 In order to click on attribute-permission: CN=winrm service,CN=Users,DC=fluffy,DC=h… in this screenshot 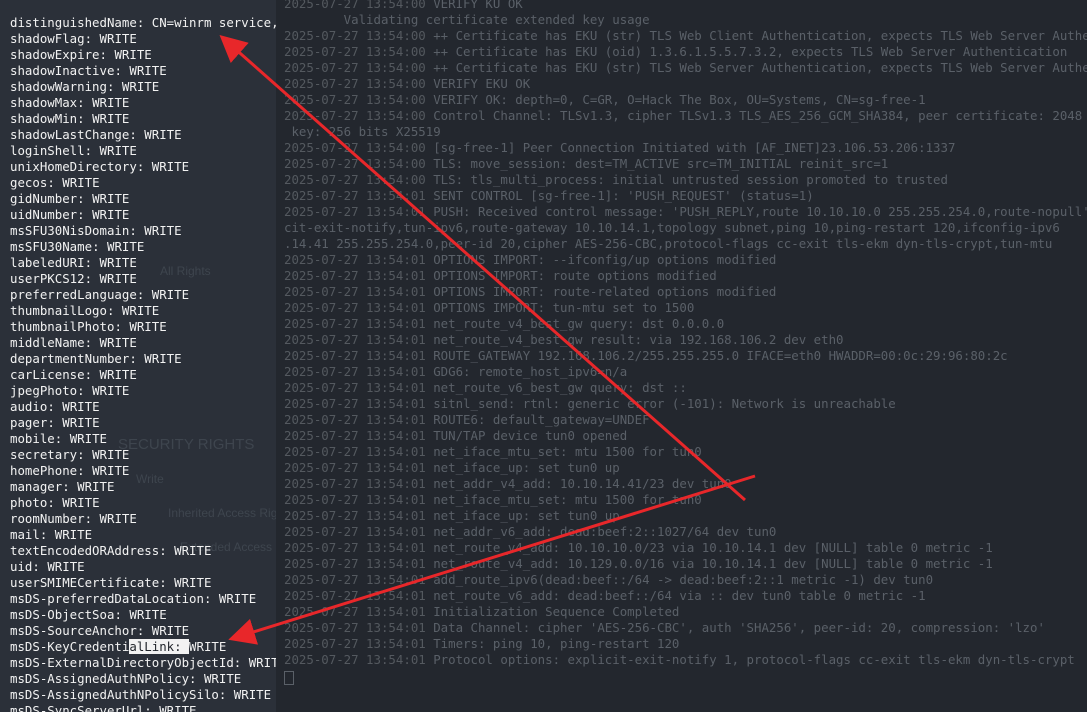, I will do `click(213, 22)`.